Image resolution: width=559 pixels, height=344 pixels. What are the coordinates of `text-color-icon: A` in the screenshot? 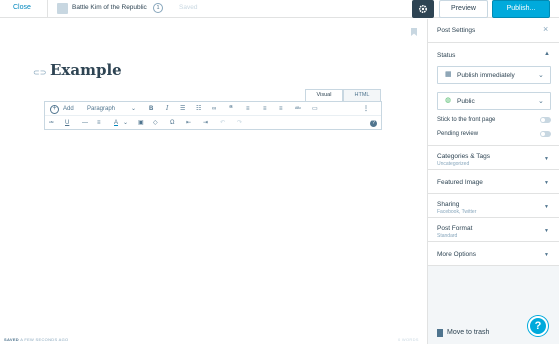 It's located at (116, 123).